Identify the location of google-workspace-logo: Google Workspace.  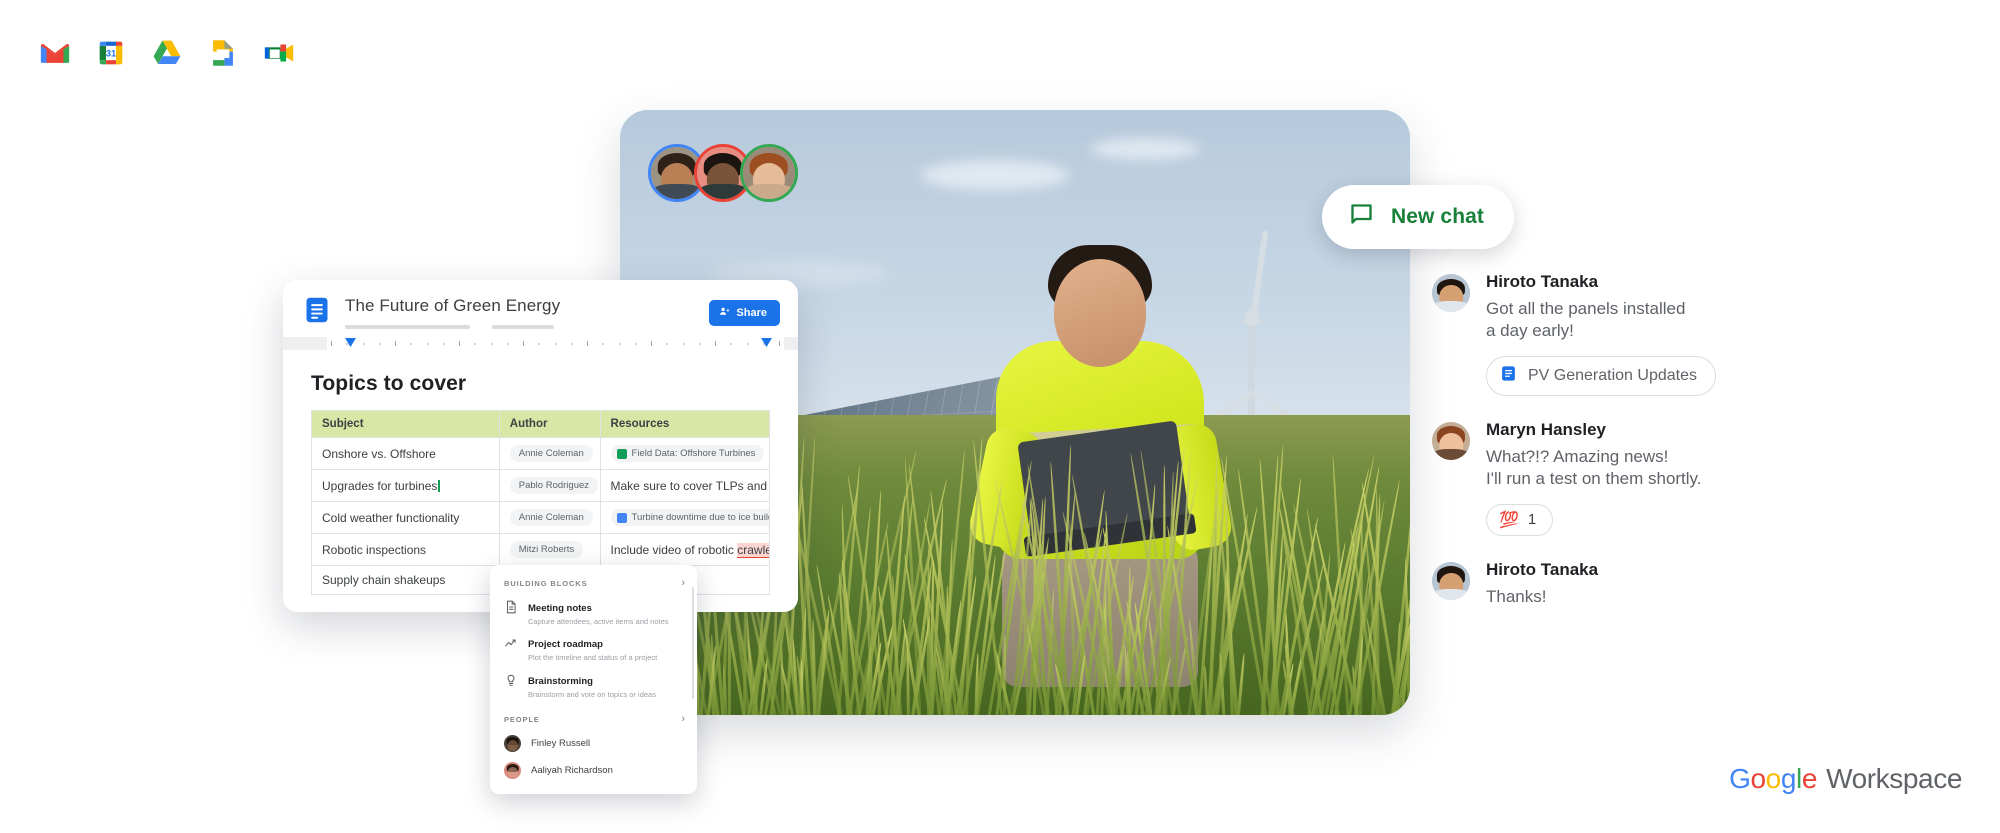
(1845, 779).